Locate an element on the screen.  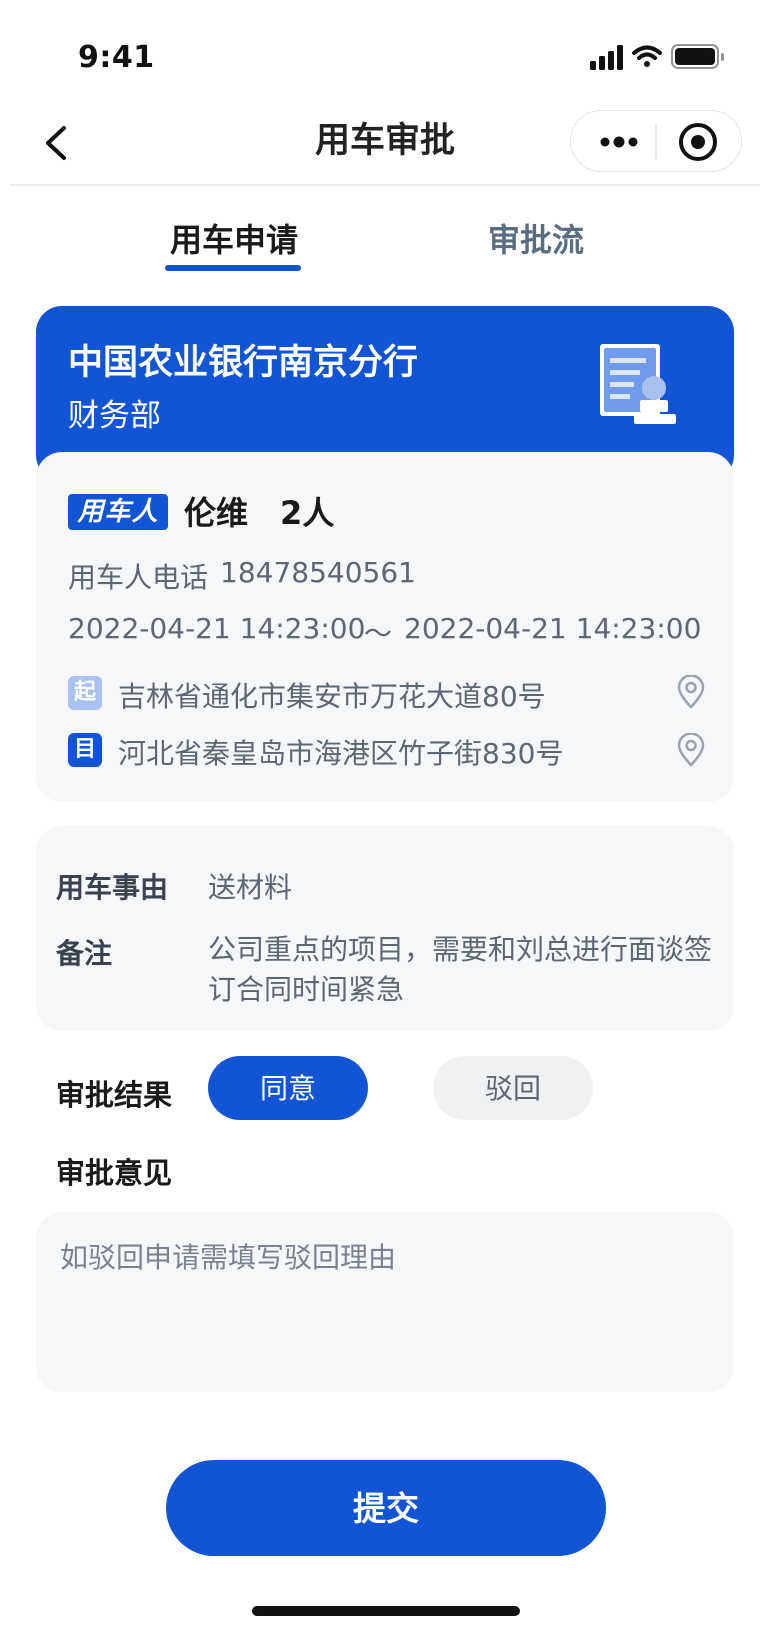
tab-active-indicator is located at coordinates (233, 268).